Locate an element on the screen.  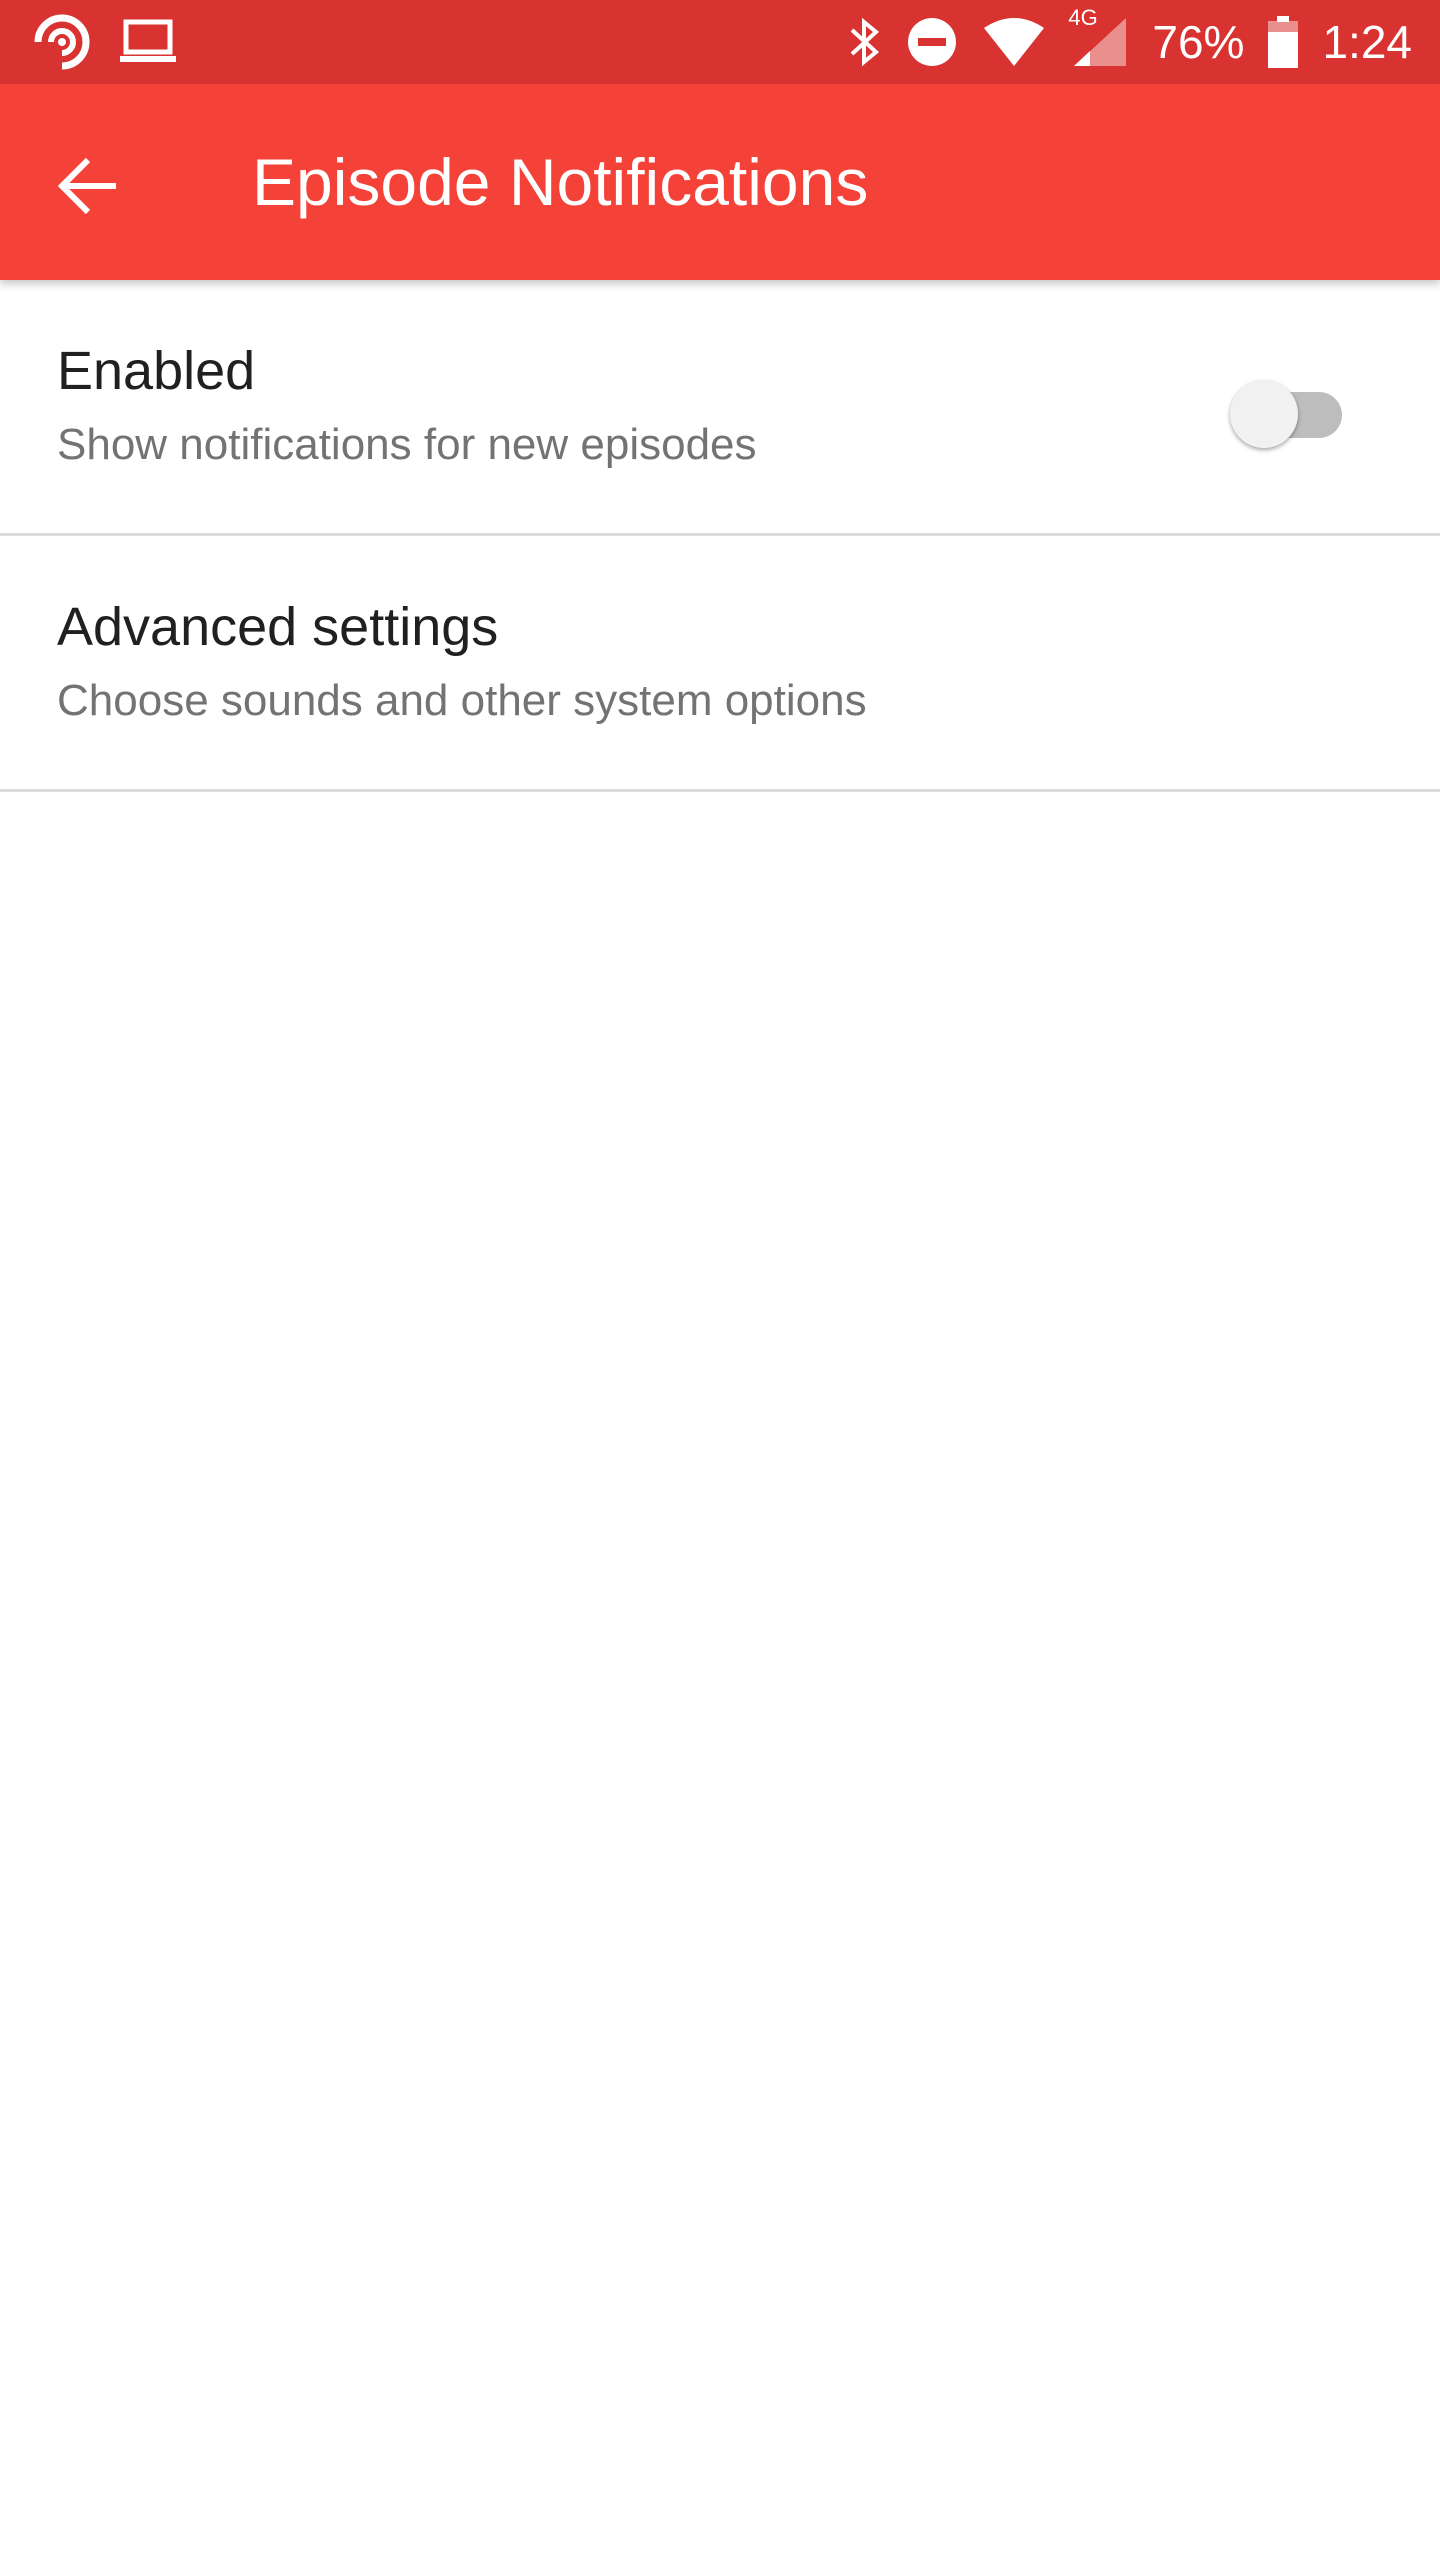
do-not-disturb-icon is located at coordinates (932, 42).